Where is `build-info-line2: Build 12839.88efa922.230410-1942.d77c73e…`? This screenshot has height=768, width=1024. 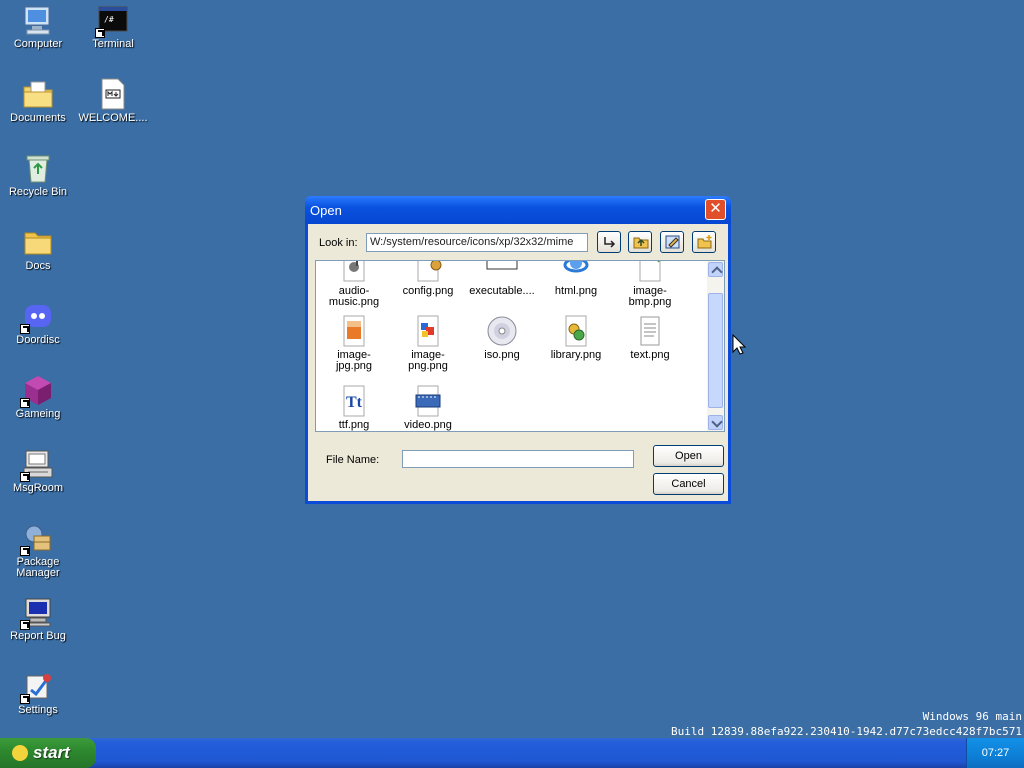
build-info-line2: Build 12839.88efa922.230410-1942.d77c73e… is located at coordinates (846, 731).